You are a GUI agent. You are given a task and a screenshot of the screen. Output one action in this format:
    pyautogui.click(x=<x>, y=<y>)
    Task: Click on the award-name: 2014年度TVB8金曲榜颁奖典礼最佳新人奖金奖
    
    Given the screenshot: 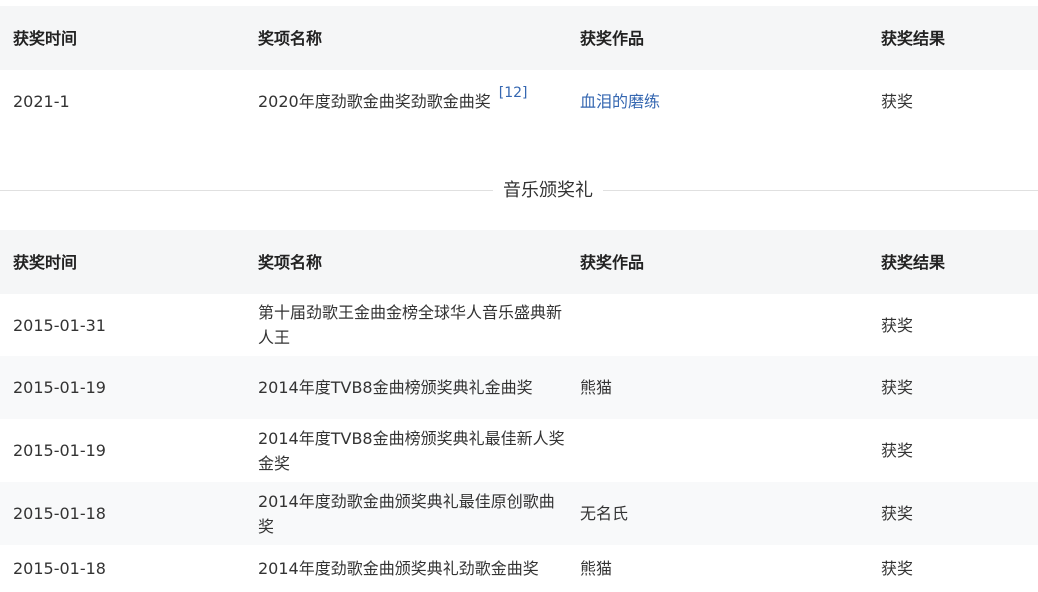 What is the action you would take?
    pyautogui.click(x=411, y=450)
    